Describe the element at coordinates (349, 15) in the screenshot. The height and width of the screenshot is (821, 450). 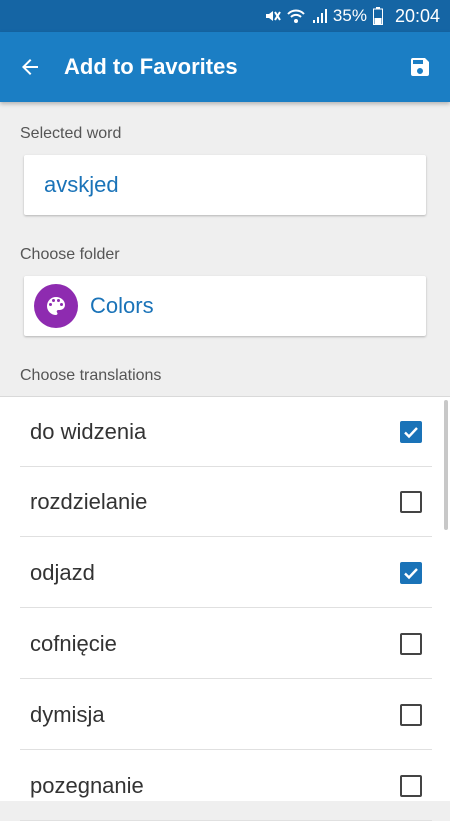
I see `battery-percent: 35%` at that location.